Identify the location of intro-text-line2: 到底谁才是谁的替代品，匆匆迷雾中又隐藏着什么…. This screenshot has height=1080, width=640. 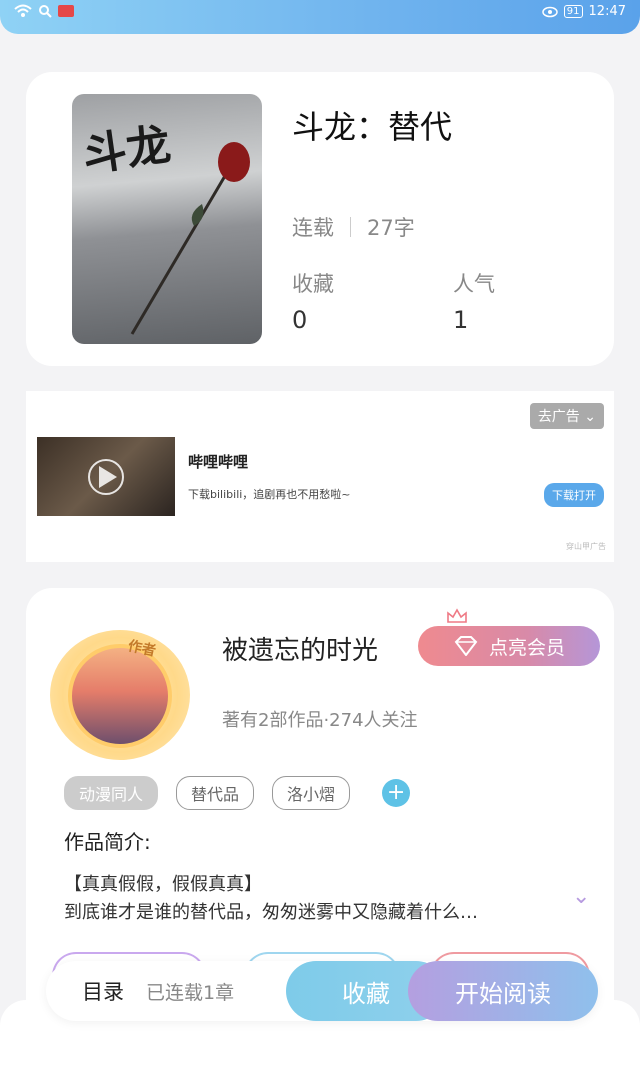
(271, 912).